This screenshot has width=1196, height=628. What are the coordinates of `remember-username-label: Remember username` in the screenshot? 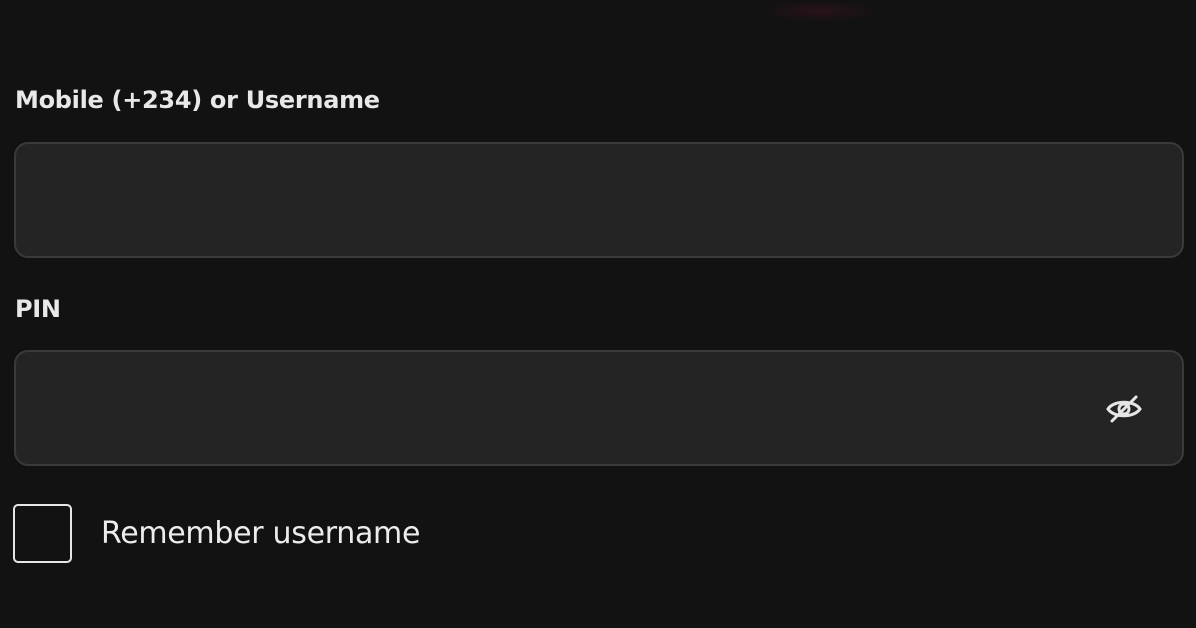 It's located at (260, 533).